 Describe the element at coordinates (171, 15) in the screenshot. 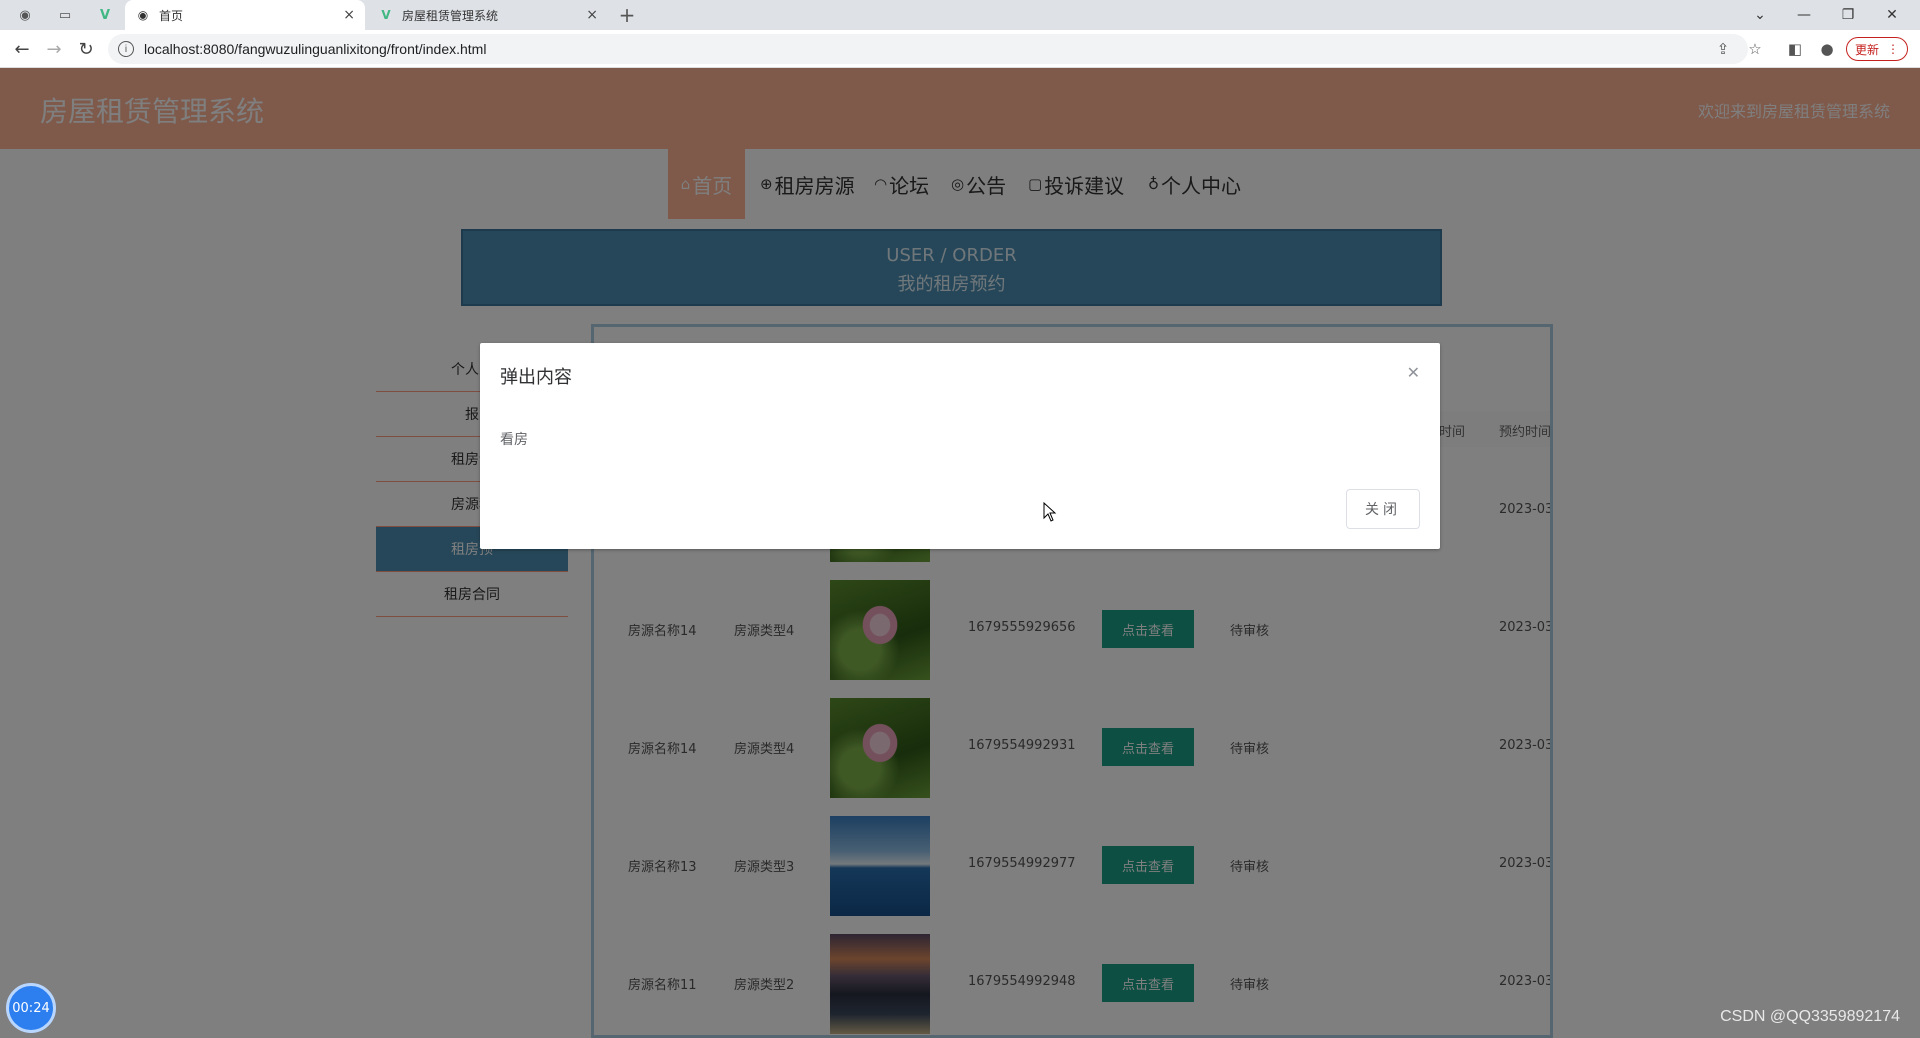

I see `tab-label: 首页` at that location.